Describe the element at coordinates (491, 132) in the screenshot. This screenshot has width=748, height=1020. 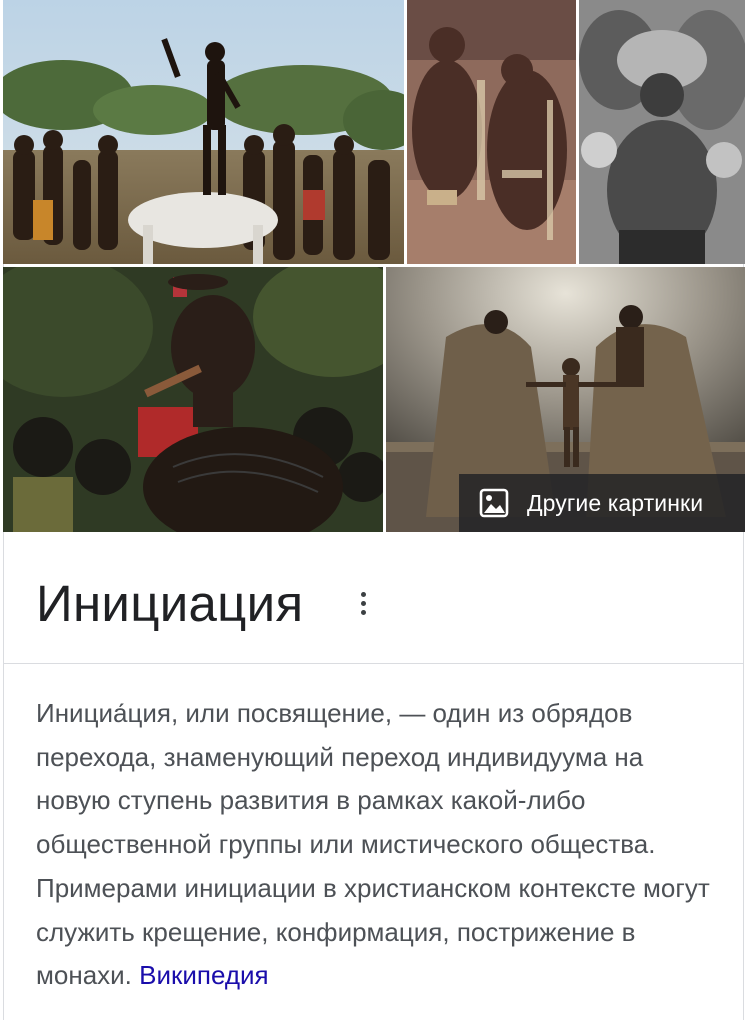
I see `tribal-group-image` at that location.